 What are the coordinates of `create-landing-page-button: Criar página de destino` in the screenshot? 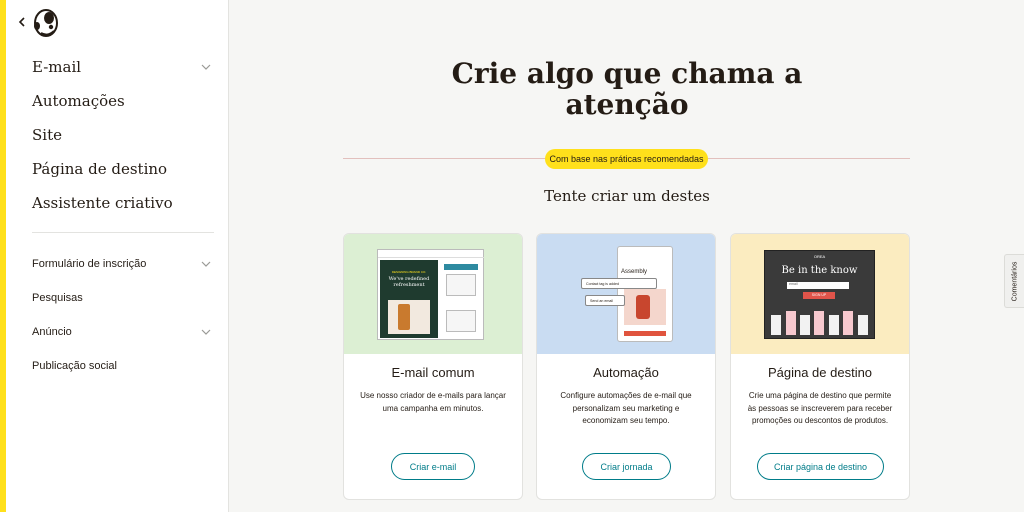 It's located at (820, 466).